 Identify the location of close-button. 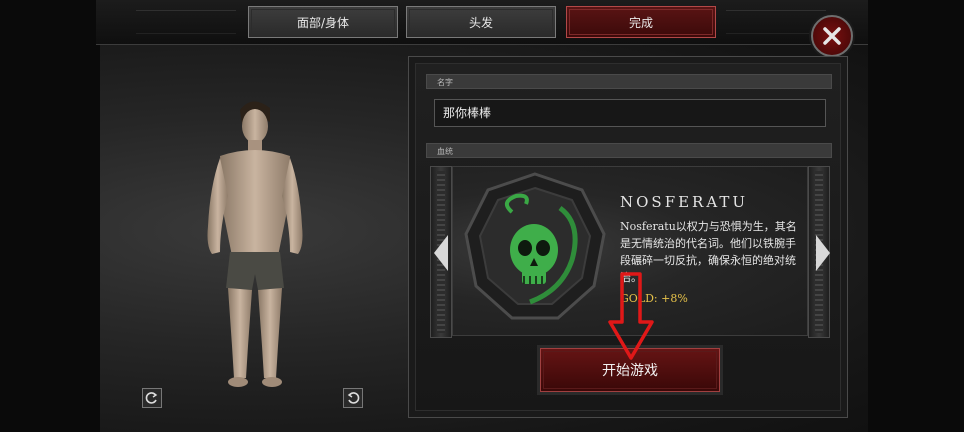
(832, 36).